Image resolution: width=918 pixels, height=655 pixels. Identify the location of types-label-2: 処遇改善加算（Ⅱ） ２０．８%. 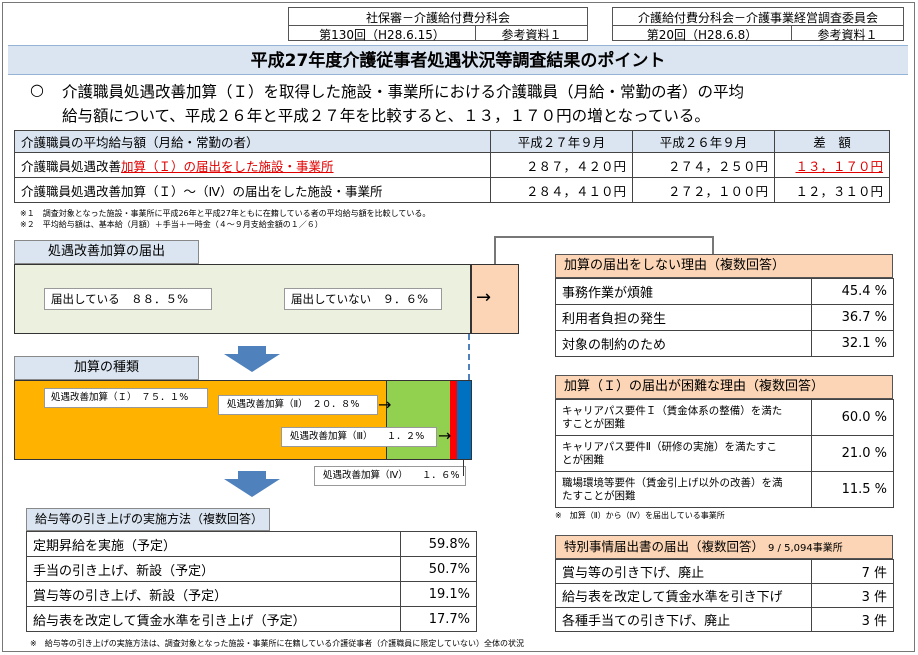
(298, 405).